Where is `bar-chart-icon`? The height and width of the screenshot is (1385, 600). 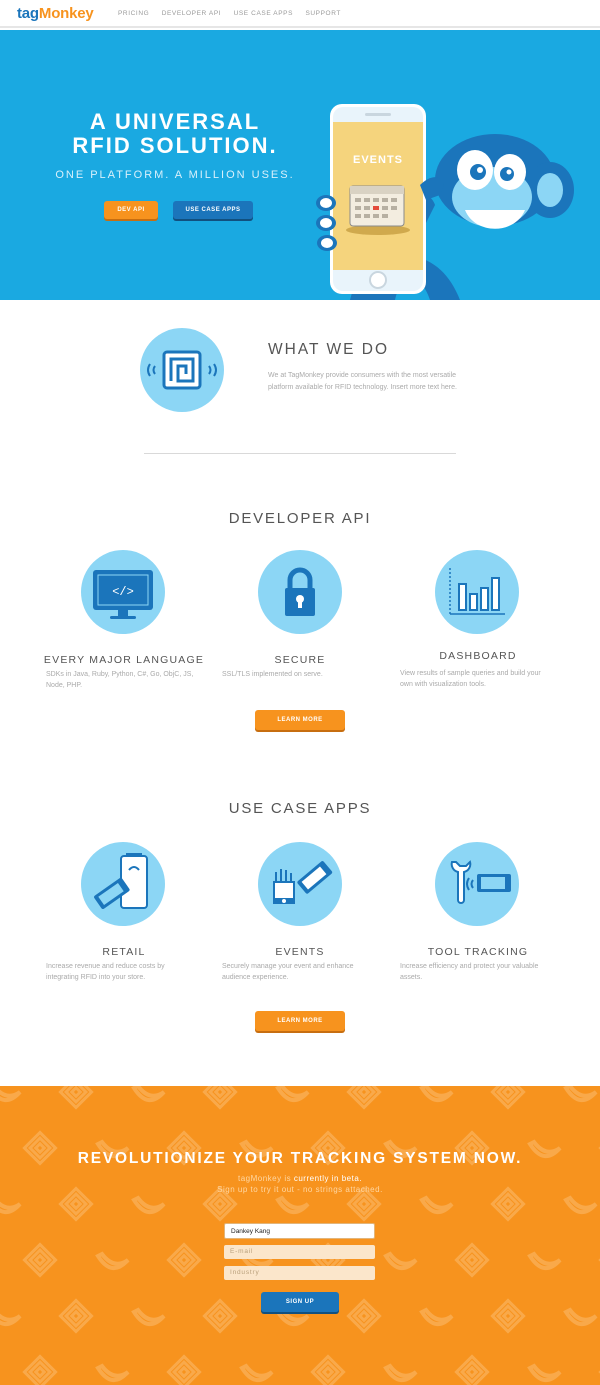 bar-chart-icon is located at coordinates (477, 592).